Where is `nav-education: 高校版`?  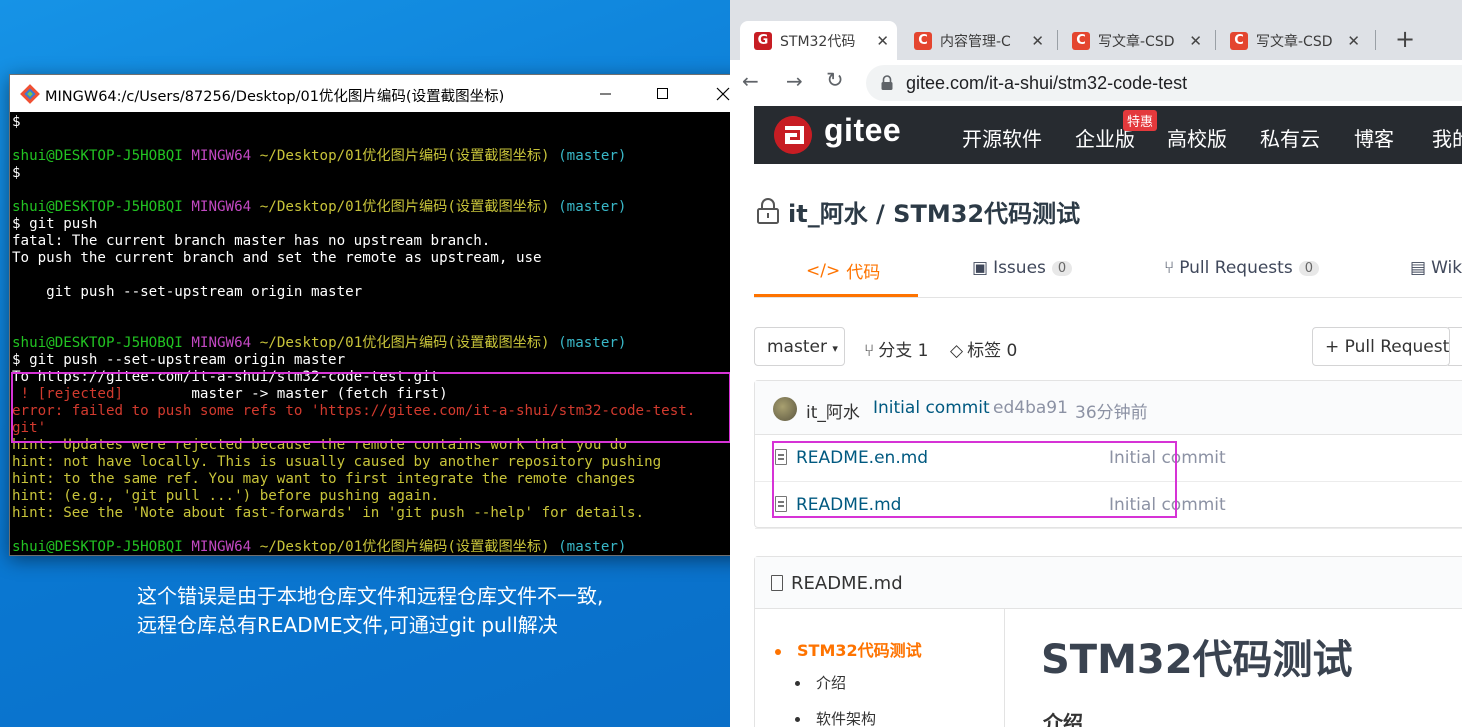 nav-education: 高校版 is located at coordinates (1197, 137).